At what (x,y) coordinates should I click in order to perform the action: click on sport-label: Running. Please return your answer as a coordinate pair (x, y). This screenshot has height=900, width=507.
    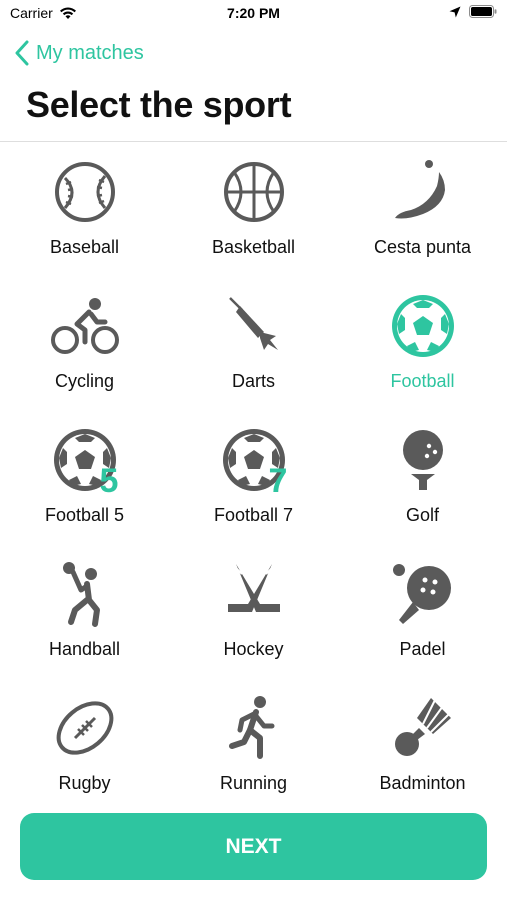
    Looking at the image, I should click on (253, 783).